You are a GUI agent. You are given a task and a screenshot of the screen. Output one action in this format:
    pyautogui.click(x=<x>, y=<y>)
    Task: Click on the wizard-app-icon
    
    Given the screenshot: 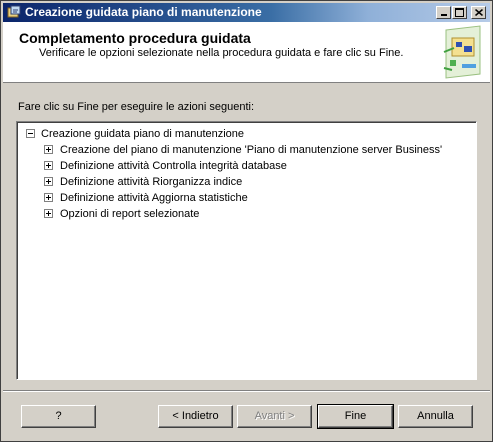 What is the action you would take?
    pyautogui.click(x=14, y=11)
    